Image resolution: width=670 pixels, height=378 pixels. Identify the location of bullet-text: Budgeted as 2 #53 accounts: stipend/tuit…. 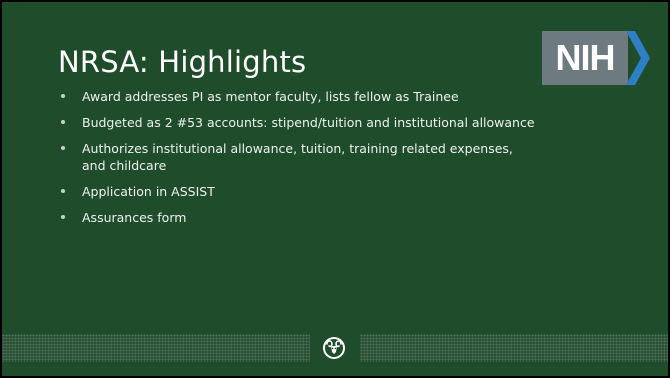
(308, 122).